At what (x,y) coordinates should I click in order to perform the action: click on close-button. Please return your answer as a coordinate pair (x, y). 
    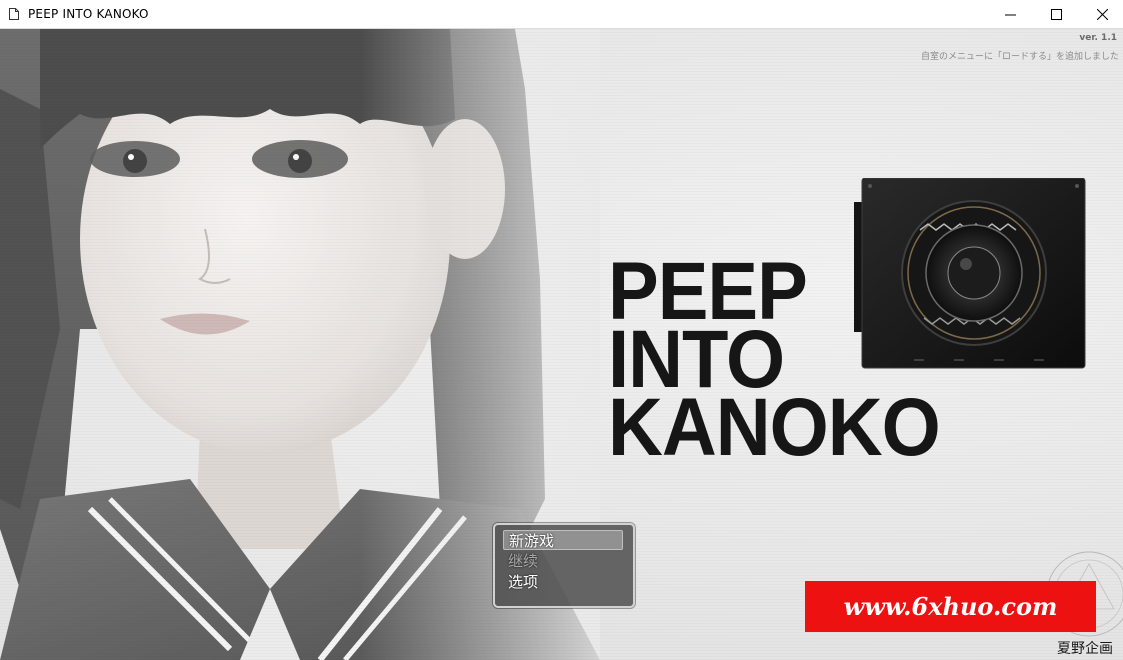
    Looking at the image, I should click on (1101, 14).